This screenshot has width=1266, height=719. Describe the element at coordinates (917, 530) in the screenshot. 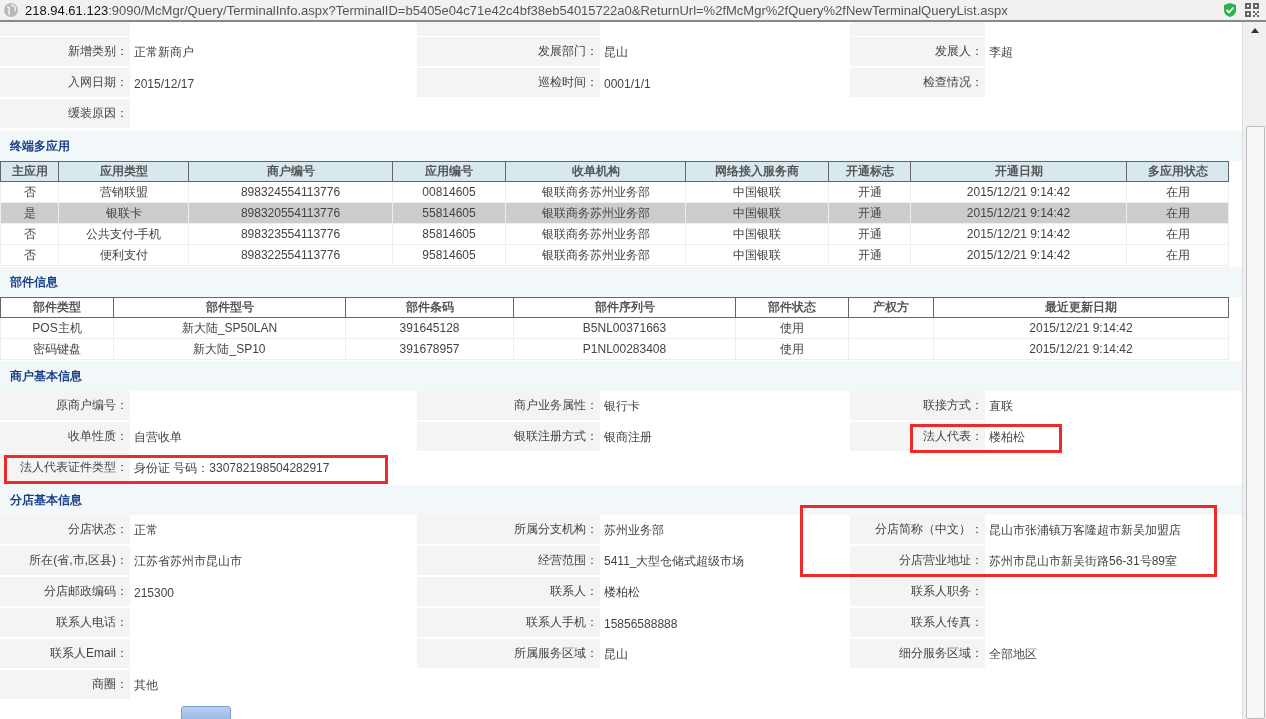

I see `field-label: 分店简称（中文）：` at that location.